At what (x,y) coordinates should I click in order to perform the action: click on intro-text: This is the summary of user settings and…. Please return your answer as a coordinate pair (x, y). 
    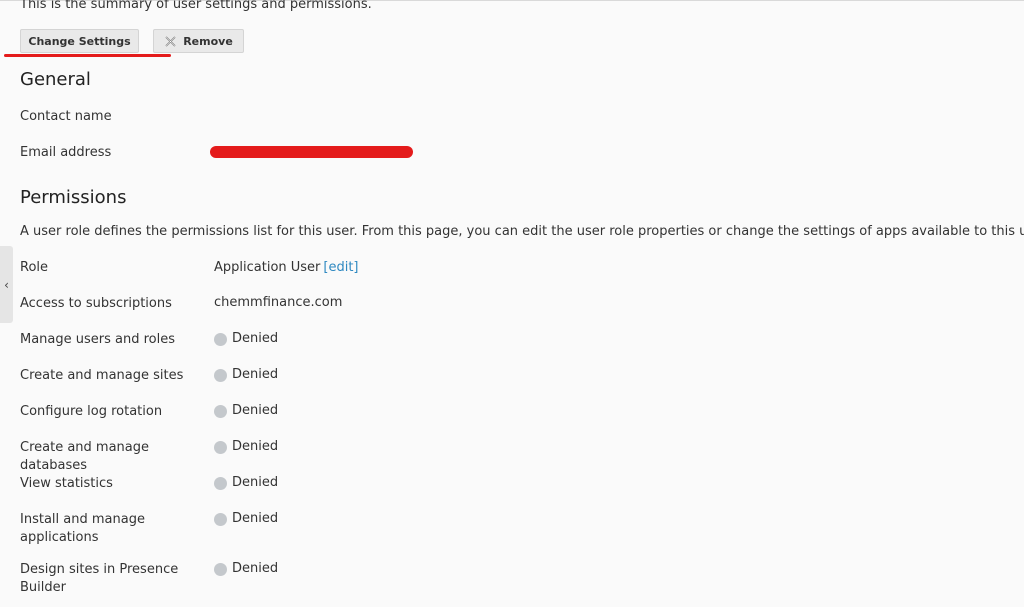
    Looking at the image, I should click on (196, 6).